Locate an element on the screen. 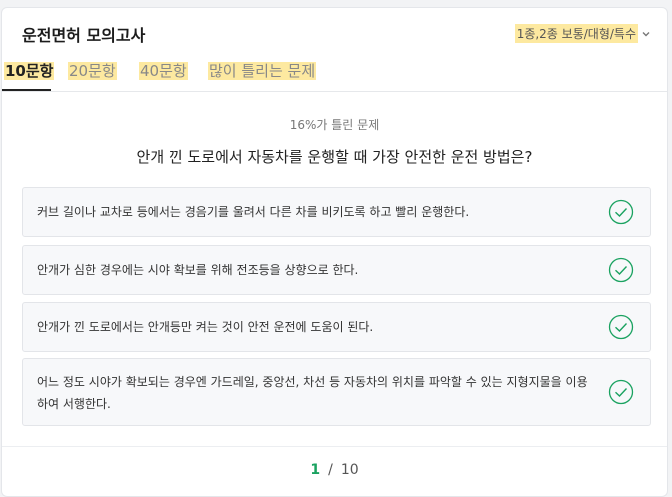  current-page: 1 is located at coordinates (315, 470).